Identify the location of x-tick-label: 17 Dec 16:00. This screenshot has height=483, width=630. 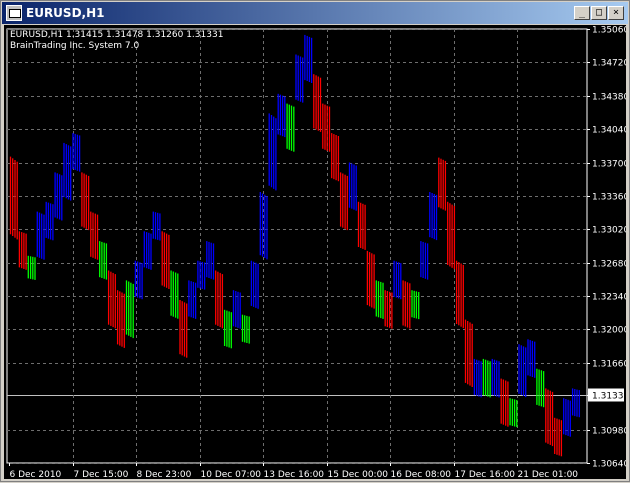
(485, 474).